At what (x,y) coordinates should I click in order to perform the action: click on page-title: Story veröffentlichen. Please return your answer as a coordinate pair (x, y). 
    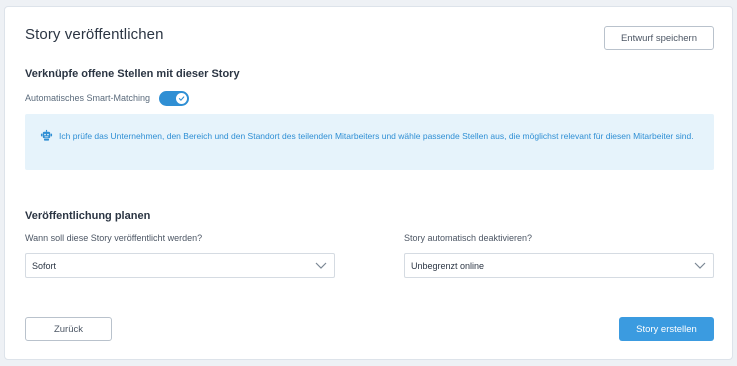
    Looking at the image, I should click on (94, 34).